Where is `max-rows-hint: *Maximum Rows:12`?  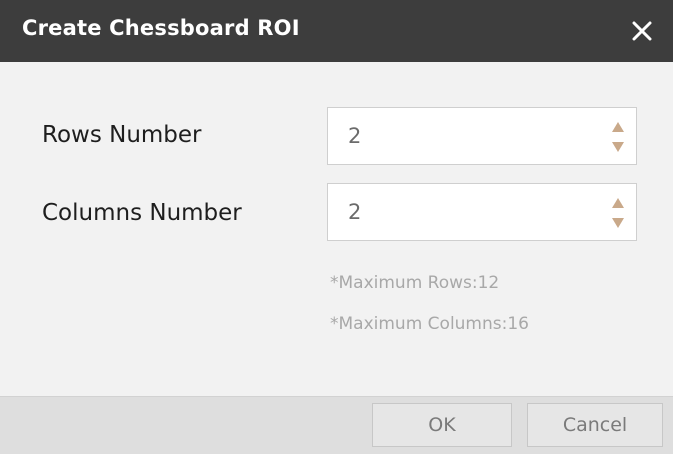
max-rows-hint: *Maximum Rows:12 is located at coordinates (415, 283).